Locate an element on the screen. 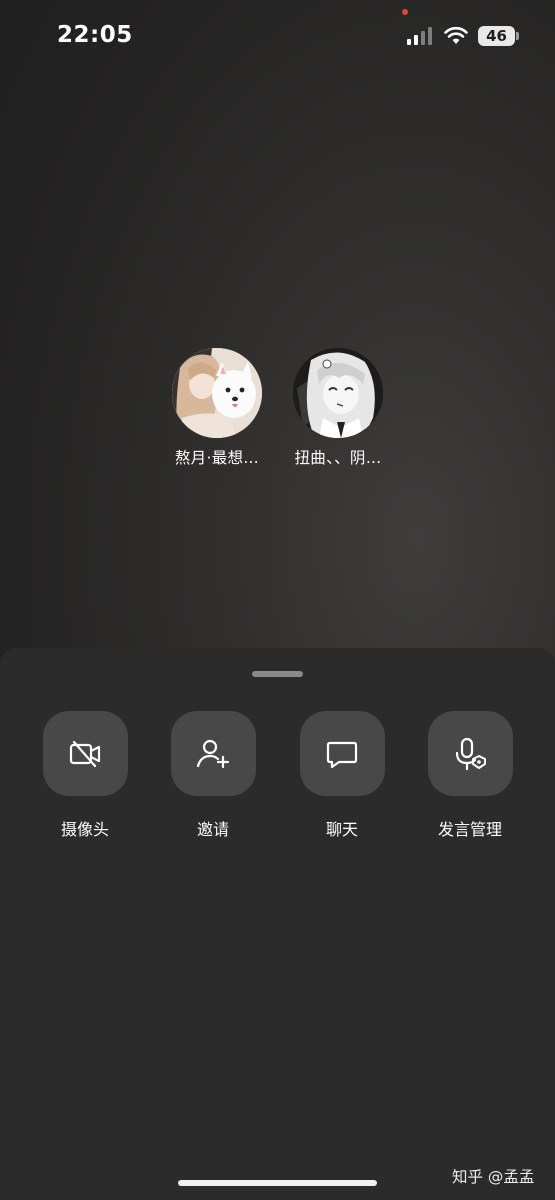 The height and width of the screenshot is (1200, 555). mic-manage-action: 发言管理 is located at coordinates (470, 775).